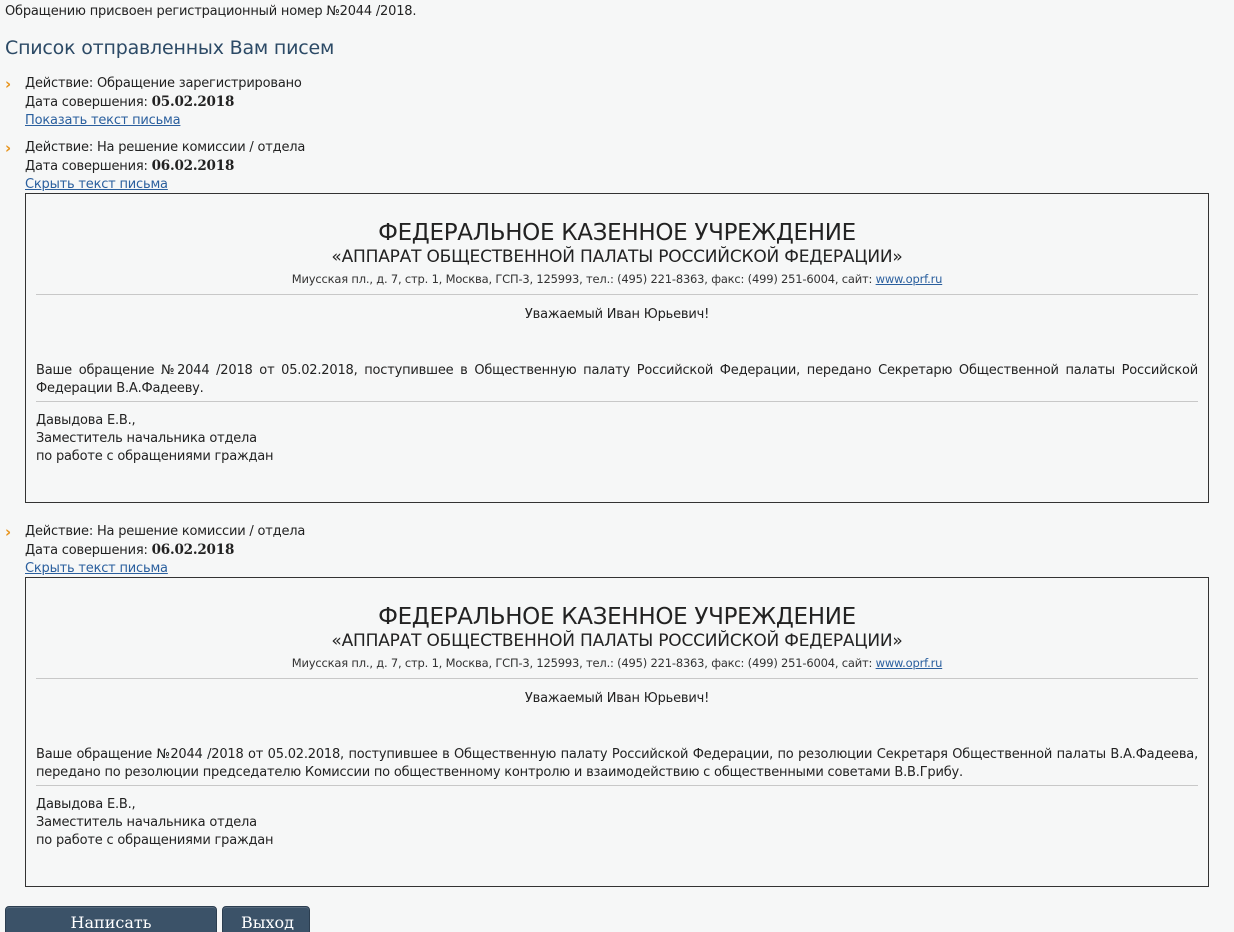  I want to click on write-comment-button: Написать комментарий, so click(111, 919).